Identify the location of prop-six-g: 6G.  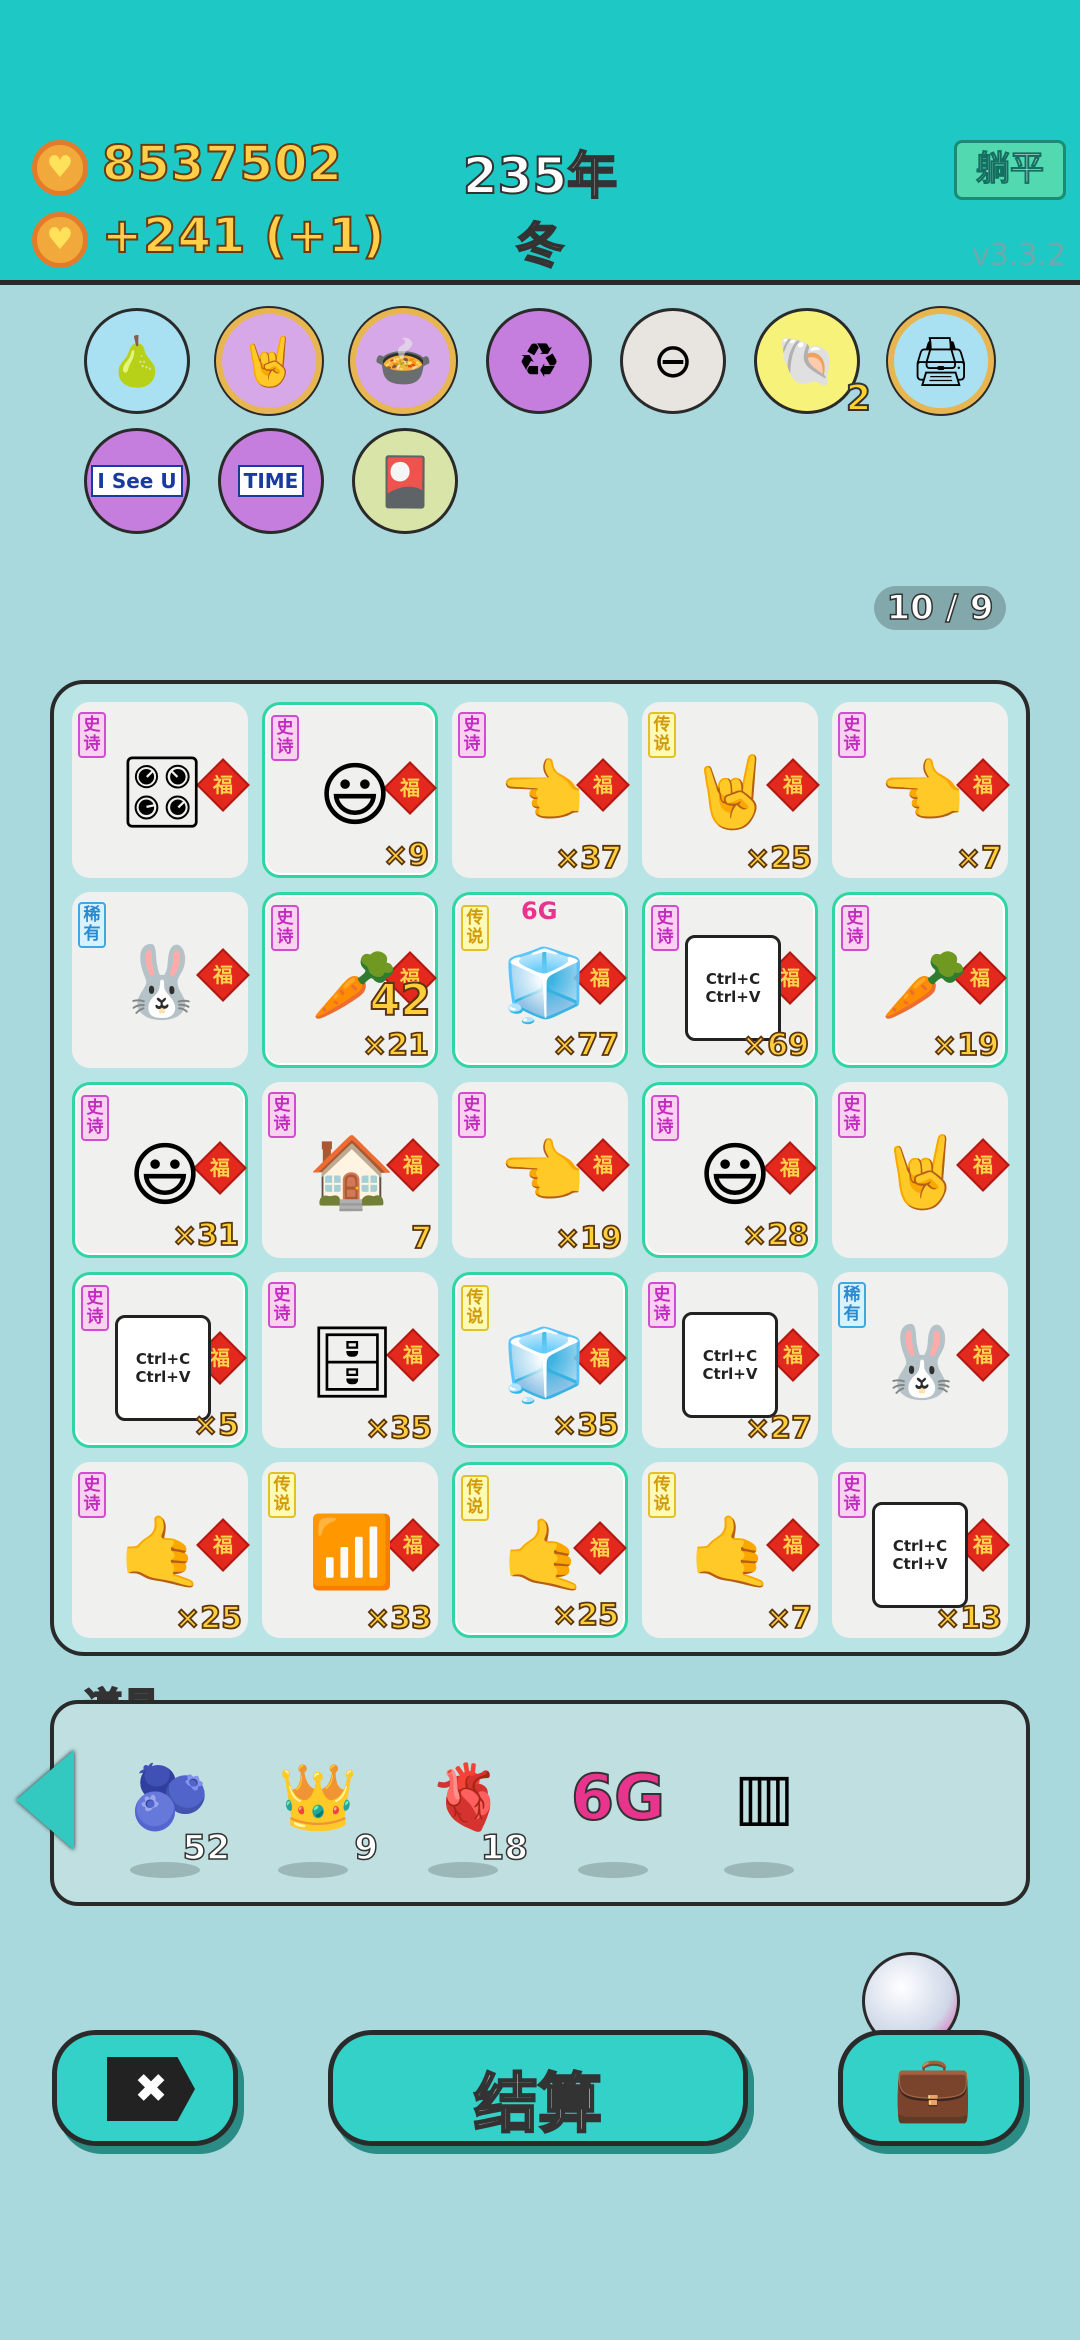
(618, 1822).